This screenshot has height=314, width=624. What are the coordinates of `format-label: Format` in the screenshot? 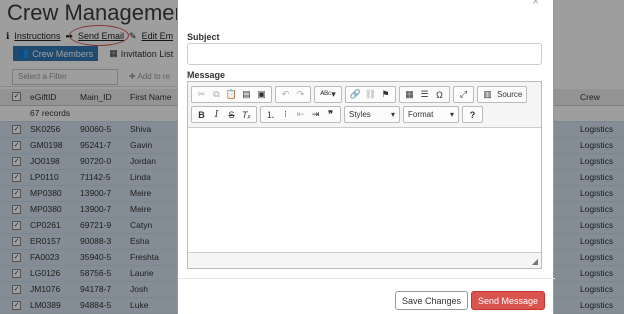 It's located at (421, 114).